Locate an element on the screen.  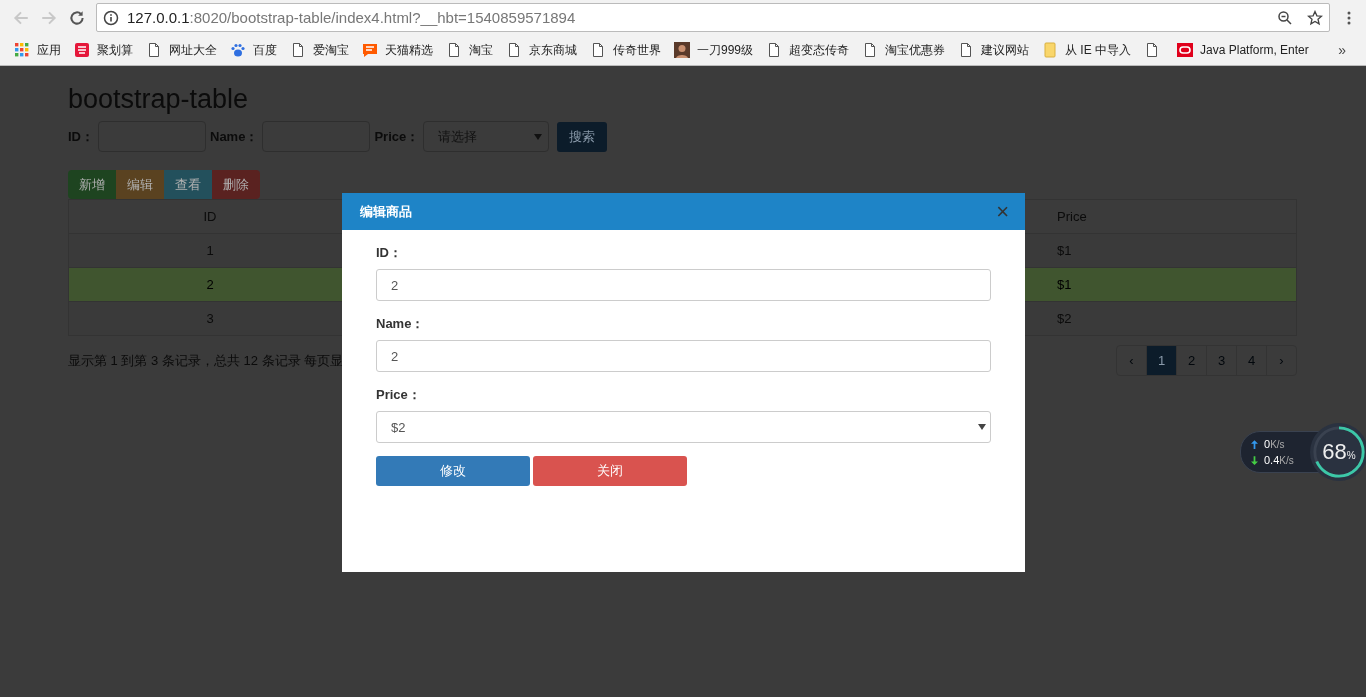
info-icon is located at coordinates (111, 17).